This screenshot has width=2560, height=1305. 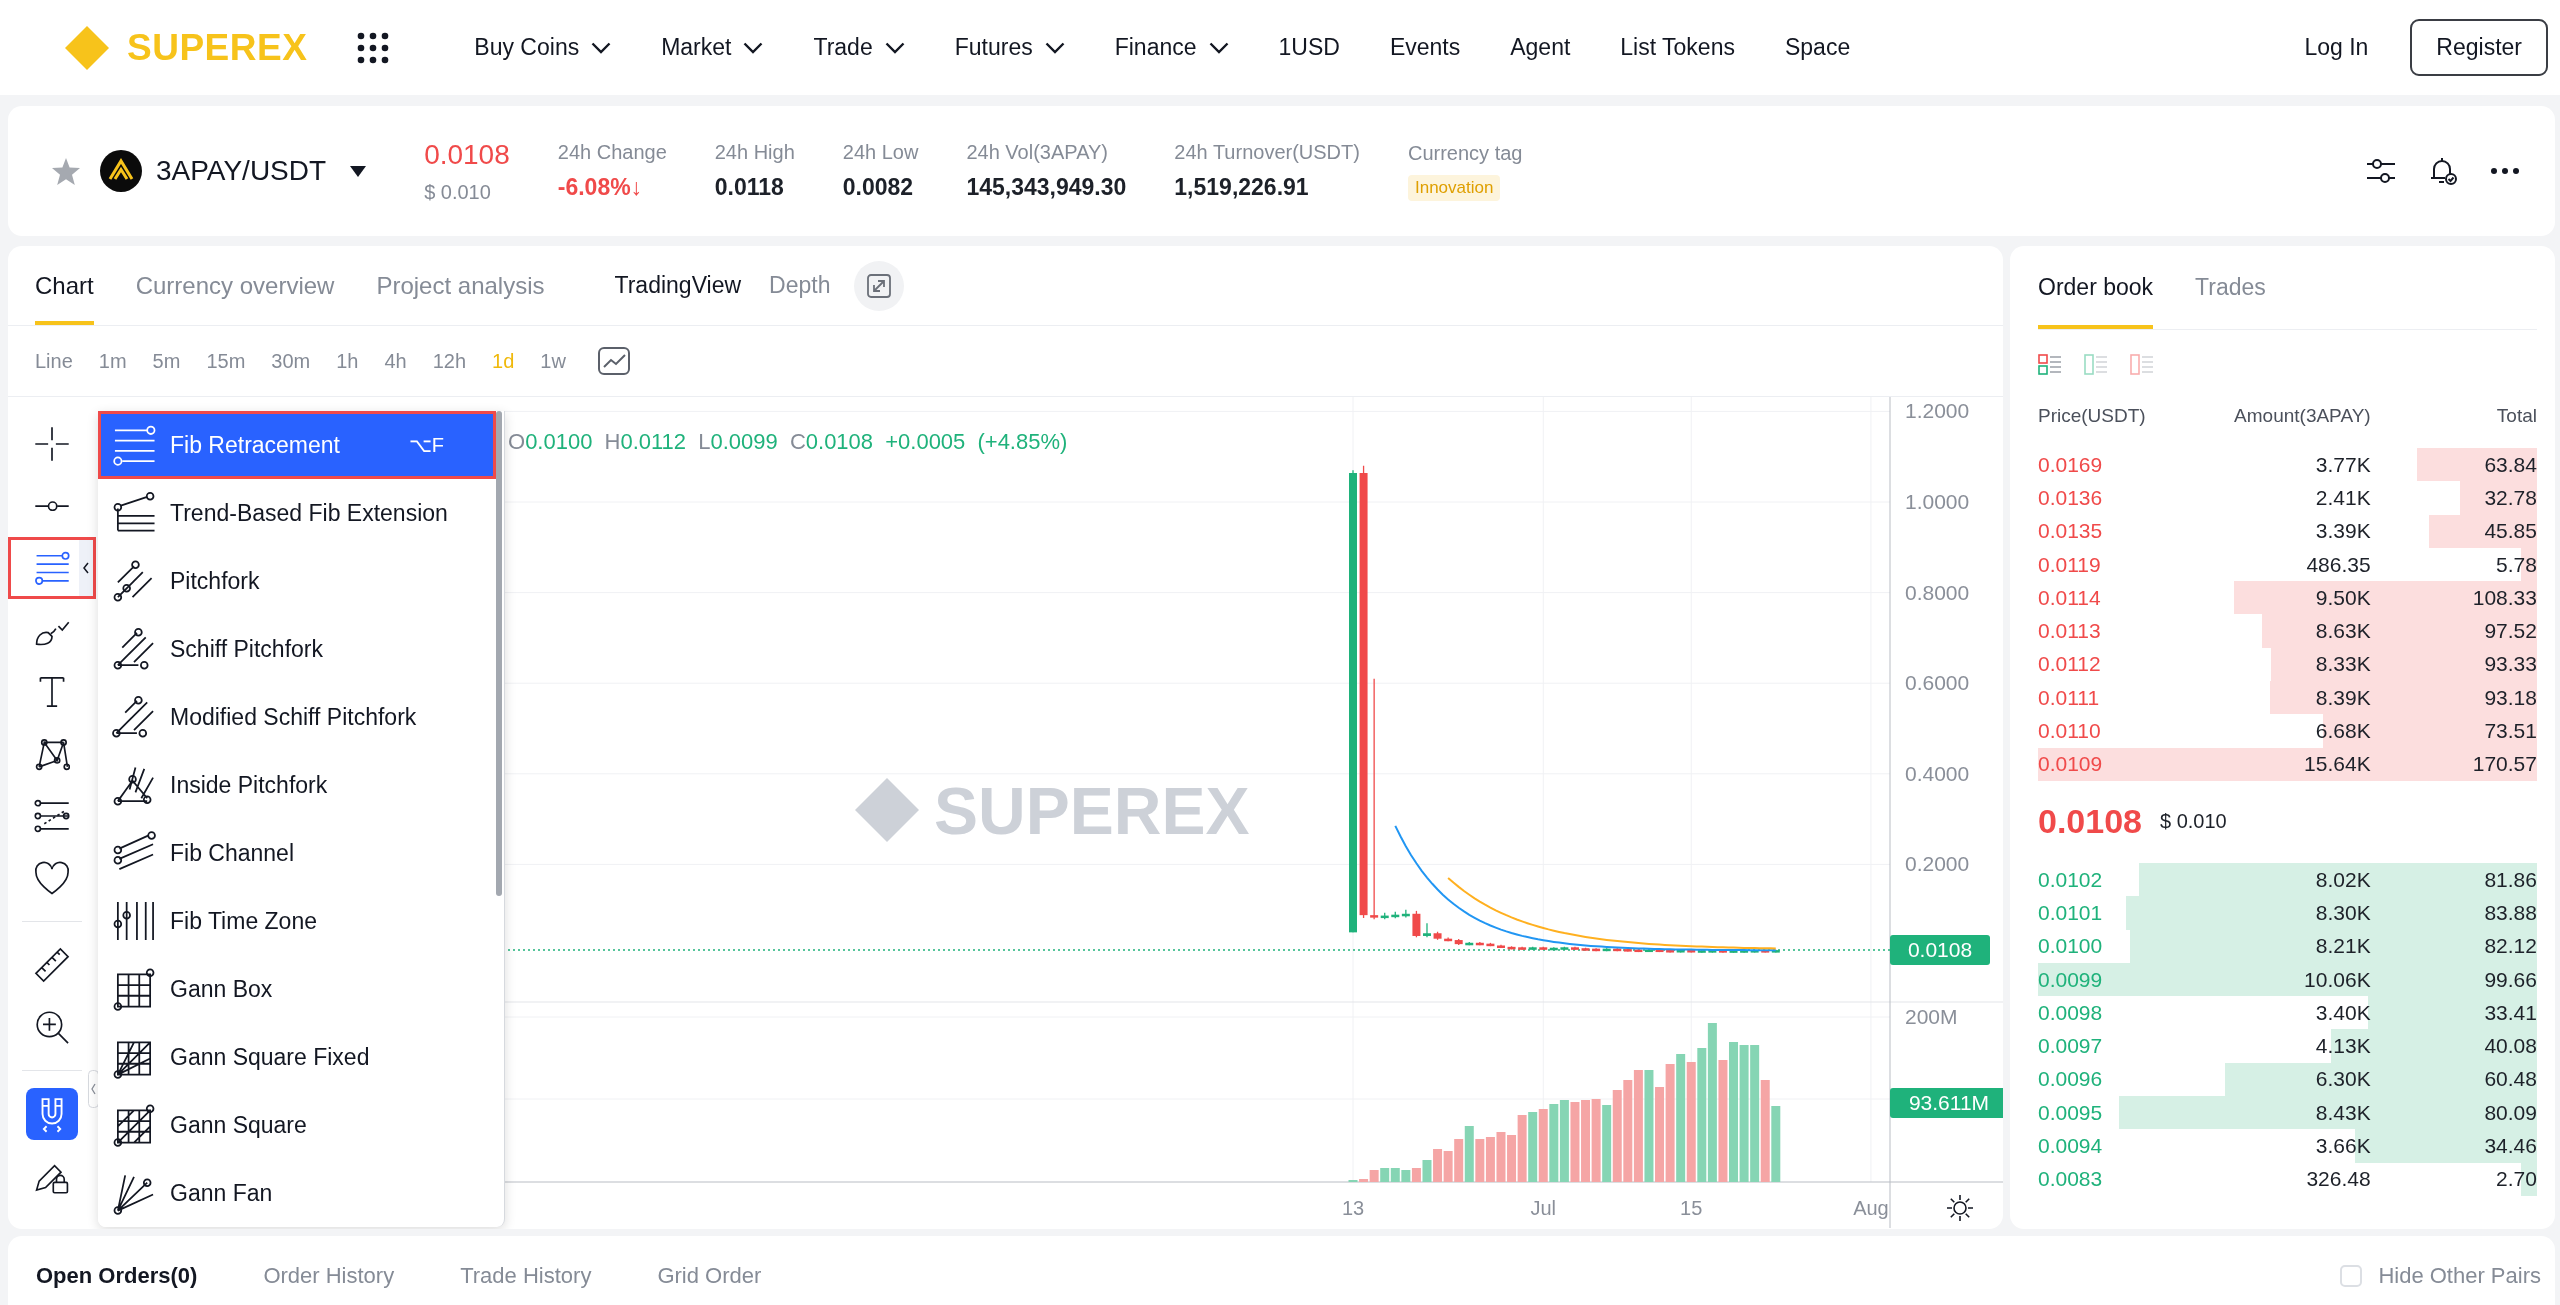 I want to click on nav-menu-item: Finance, so click(x=1171, y=47).